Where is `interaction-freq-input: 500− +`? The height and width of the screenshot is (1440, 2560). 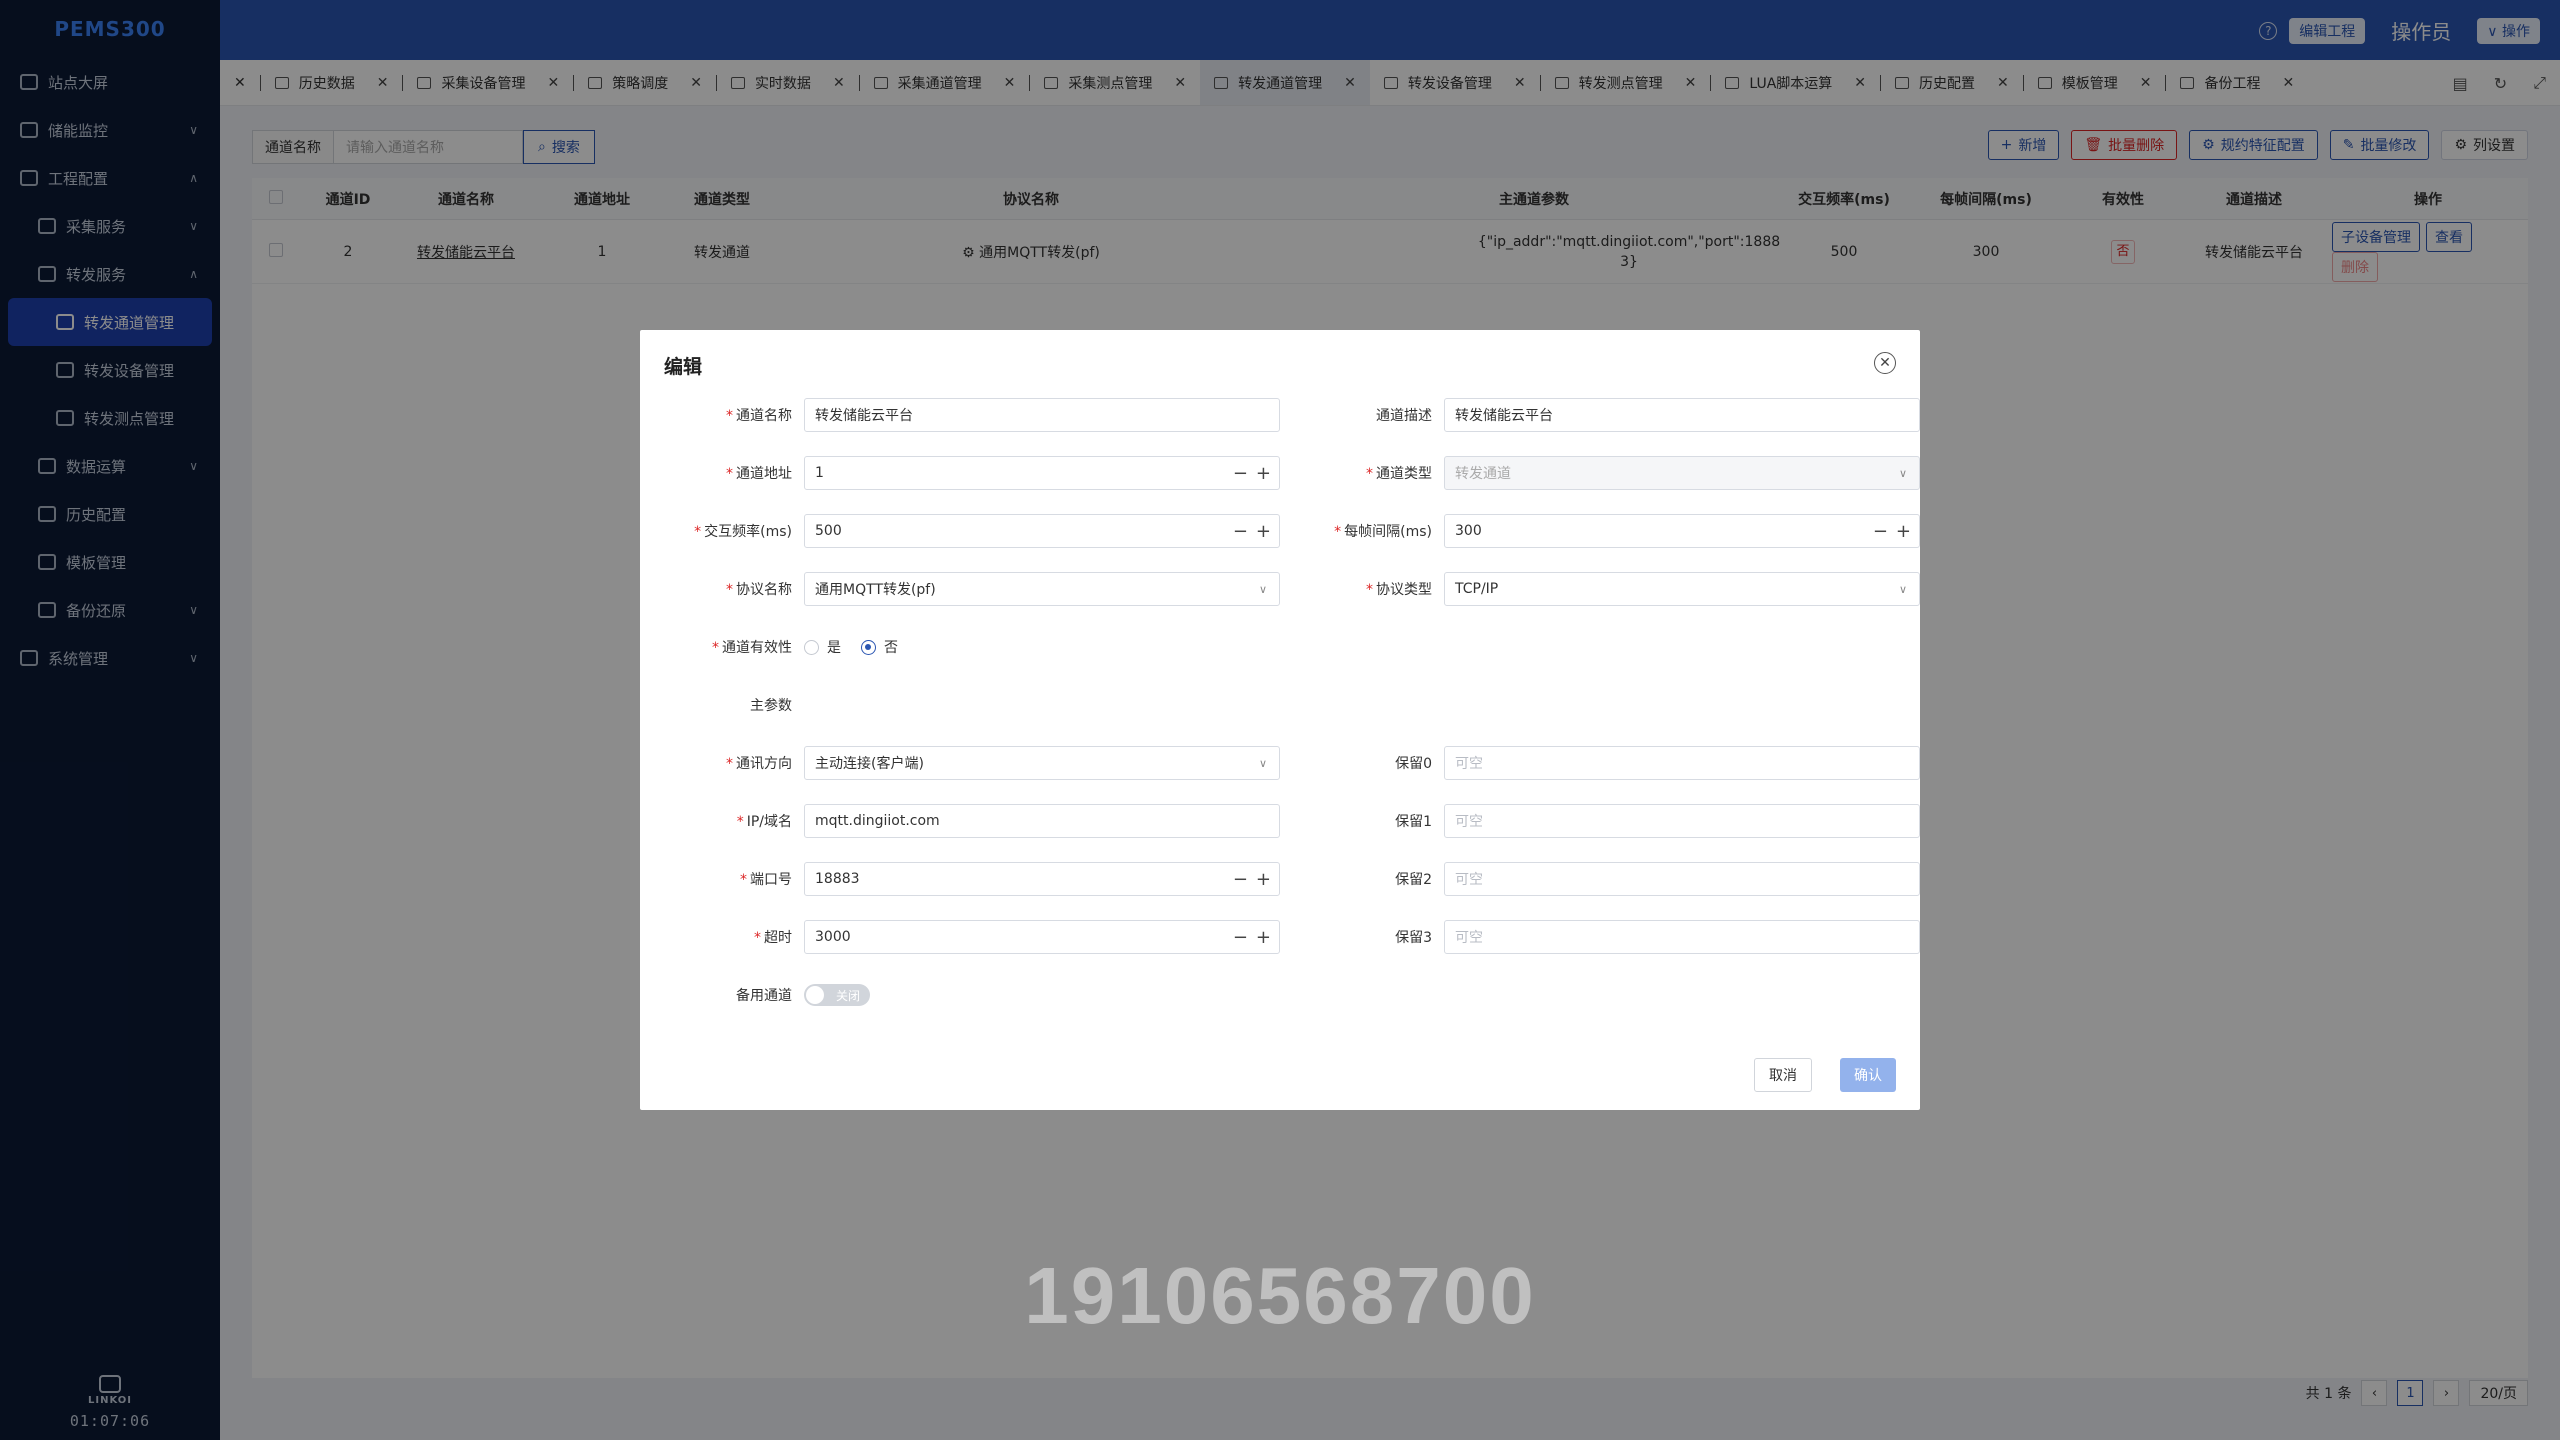 interaction-freq-input: 500− + is located at coordinates (1042, 531).